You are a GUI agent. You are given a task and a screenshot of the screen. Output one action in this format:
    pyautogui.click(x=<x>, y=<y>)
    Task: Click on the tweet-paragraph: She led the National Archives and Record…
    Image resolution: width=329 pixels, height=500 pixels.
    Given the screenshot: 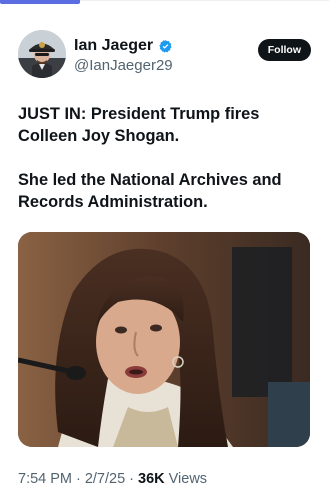 What is the action you would take?
    pyautogui.click(x=150, y=191)
    